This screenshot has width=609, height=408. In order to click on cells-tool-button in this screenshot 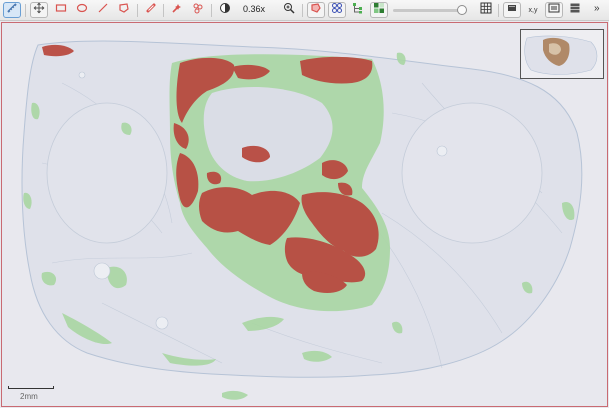, I will do `click(198, 10)`.